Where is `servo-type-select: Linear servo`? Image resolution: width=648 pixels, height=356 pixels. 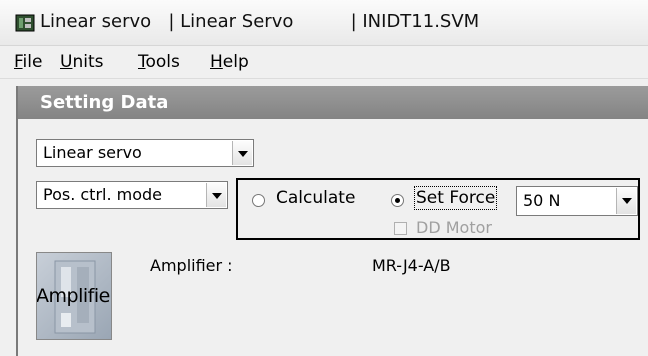
servo-type-select: Linear servo is located at coordinates (145, 153).